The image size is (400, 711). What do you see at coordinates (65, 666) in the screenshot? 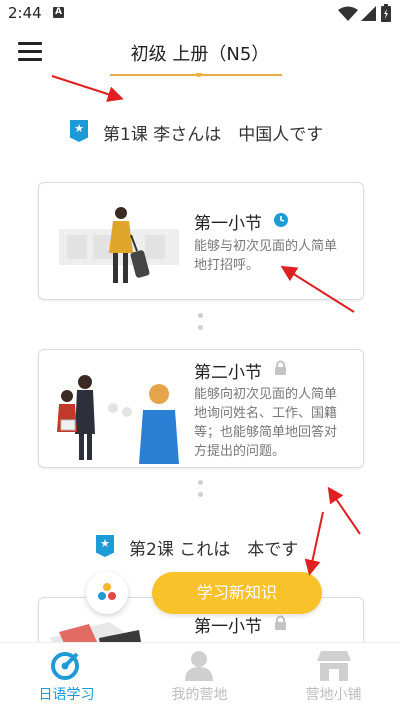
I see `japanese-study-icon` at bounding box center [65, 666].